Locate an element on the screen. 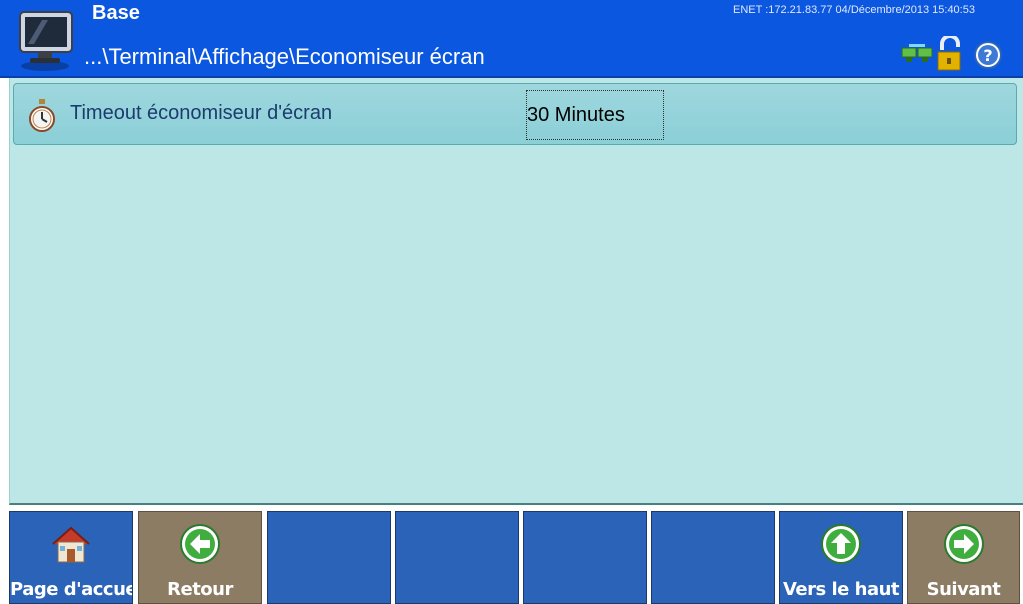 The image size is (1023, 604). setting-label: Timeout économiseur d'écran is located at coordinates (201, 113).